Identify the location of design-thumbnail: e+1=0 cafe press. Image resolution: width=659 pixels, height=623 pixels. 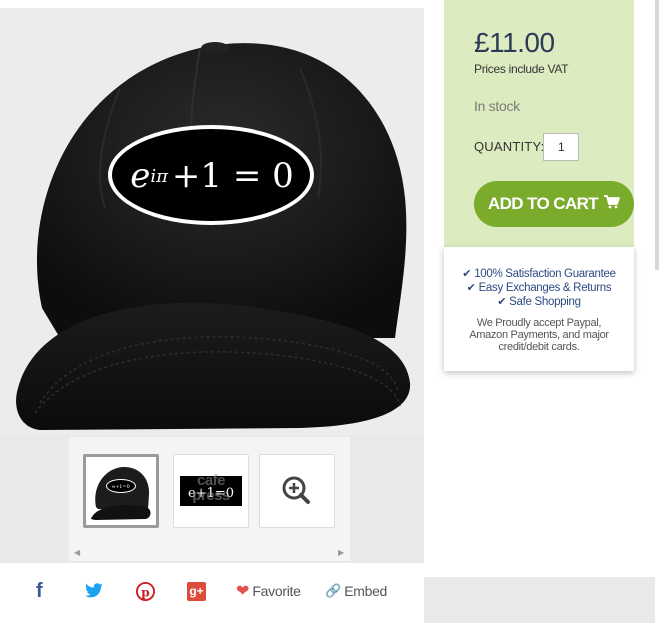
(211, 491).